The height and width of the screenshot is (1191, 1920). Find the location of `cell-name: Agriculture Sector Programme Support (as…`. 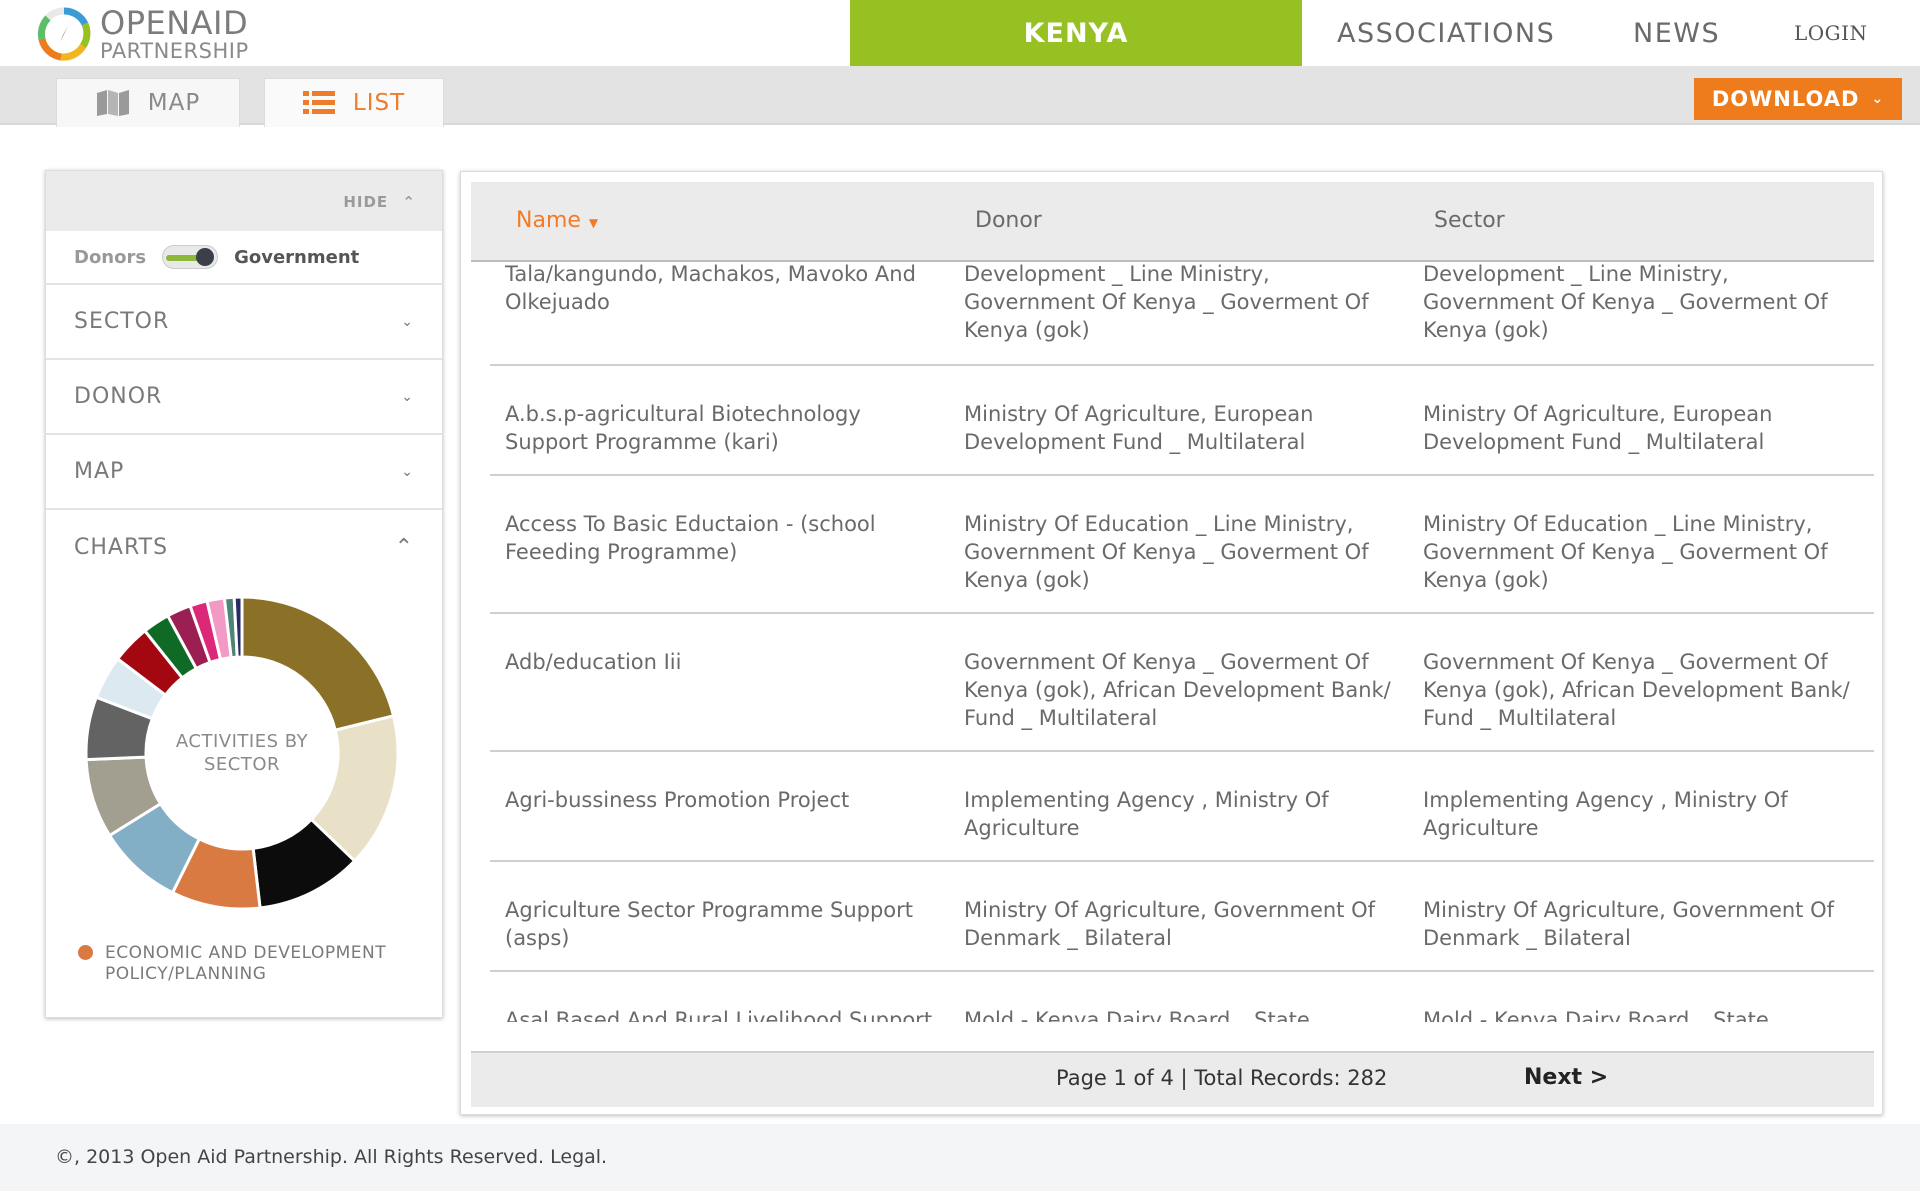

cell-name: Agriculture Sector Programme Support (as… is located at coordinates (709, 924).